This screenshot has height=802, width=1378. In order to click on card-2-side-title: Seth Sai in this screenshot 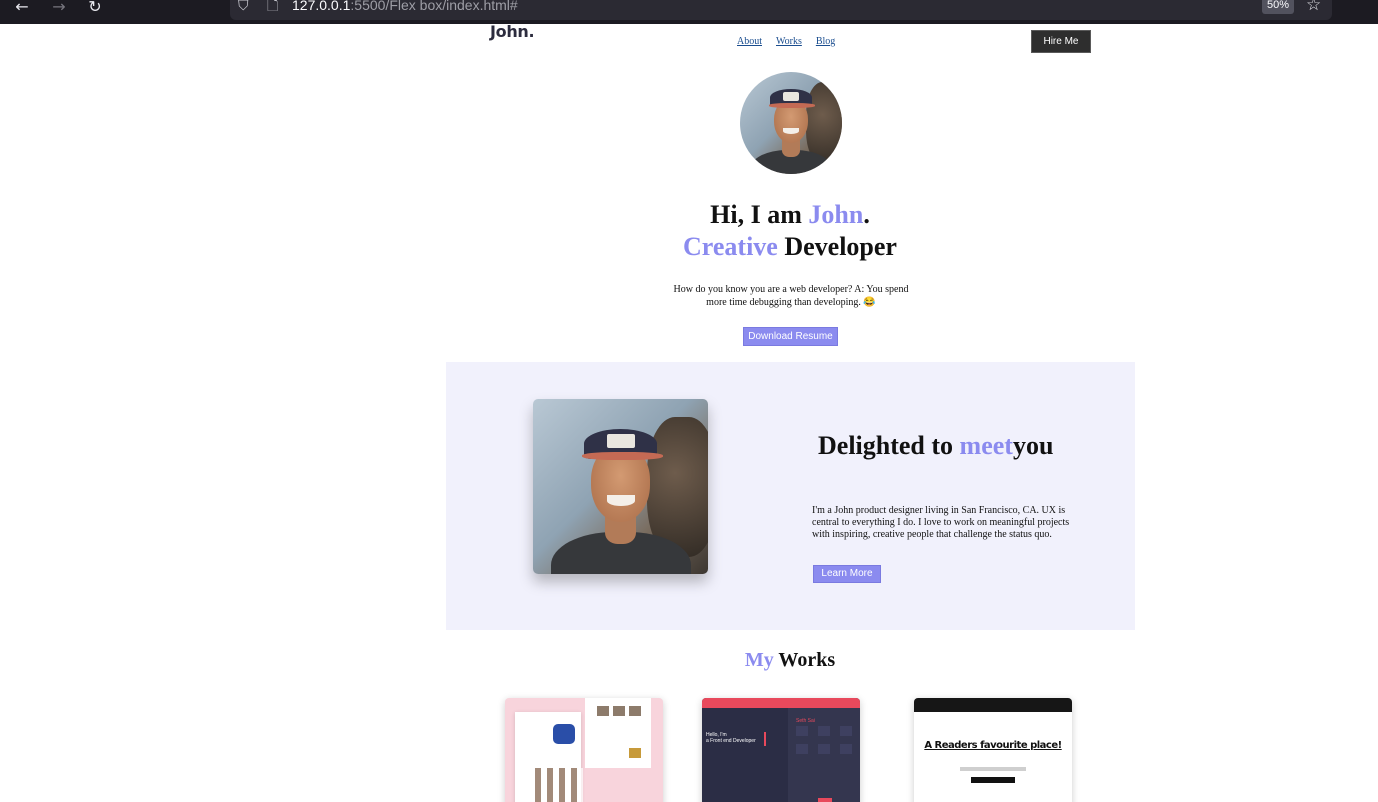, I will do `click(805, 721)`.